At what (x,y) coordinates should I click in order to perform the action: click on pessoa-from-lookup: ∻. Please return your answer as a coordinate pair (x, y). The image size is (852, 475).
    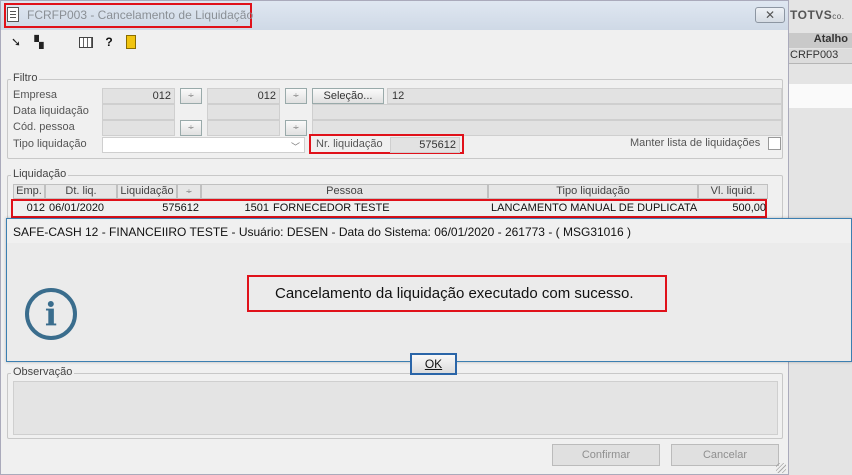
    Looking at the image, I should click on (191, 128).